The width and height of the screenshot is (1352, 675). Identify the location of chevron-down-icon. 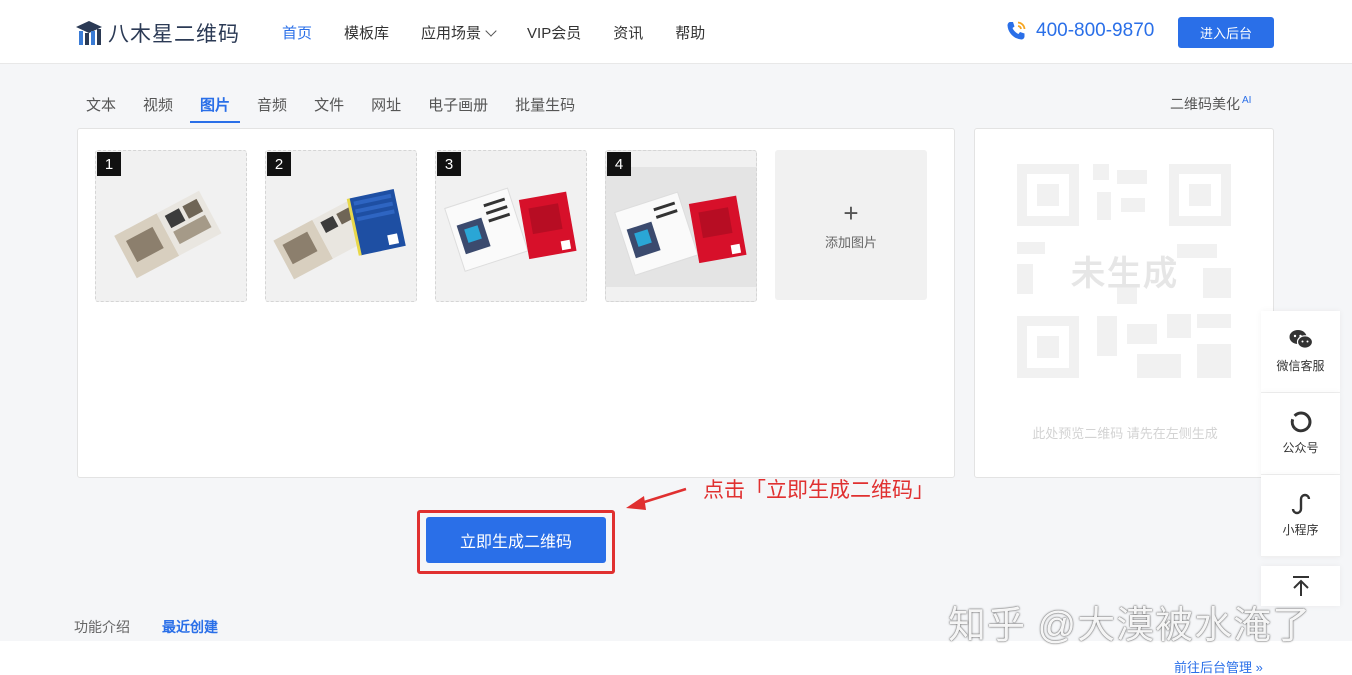
(491, 30).